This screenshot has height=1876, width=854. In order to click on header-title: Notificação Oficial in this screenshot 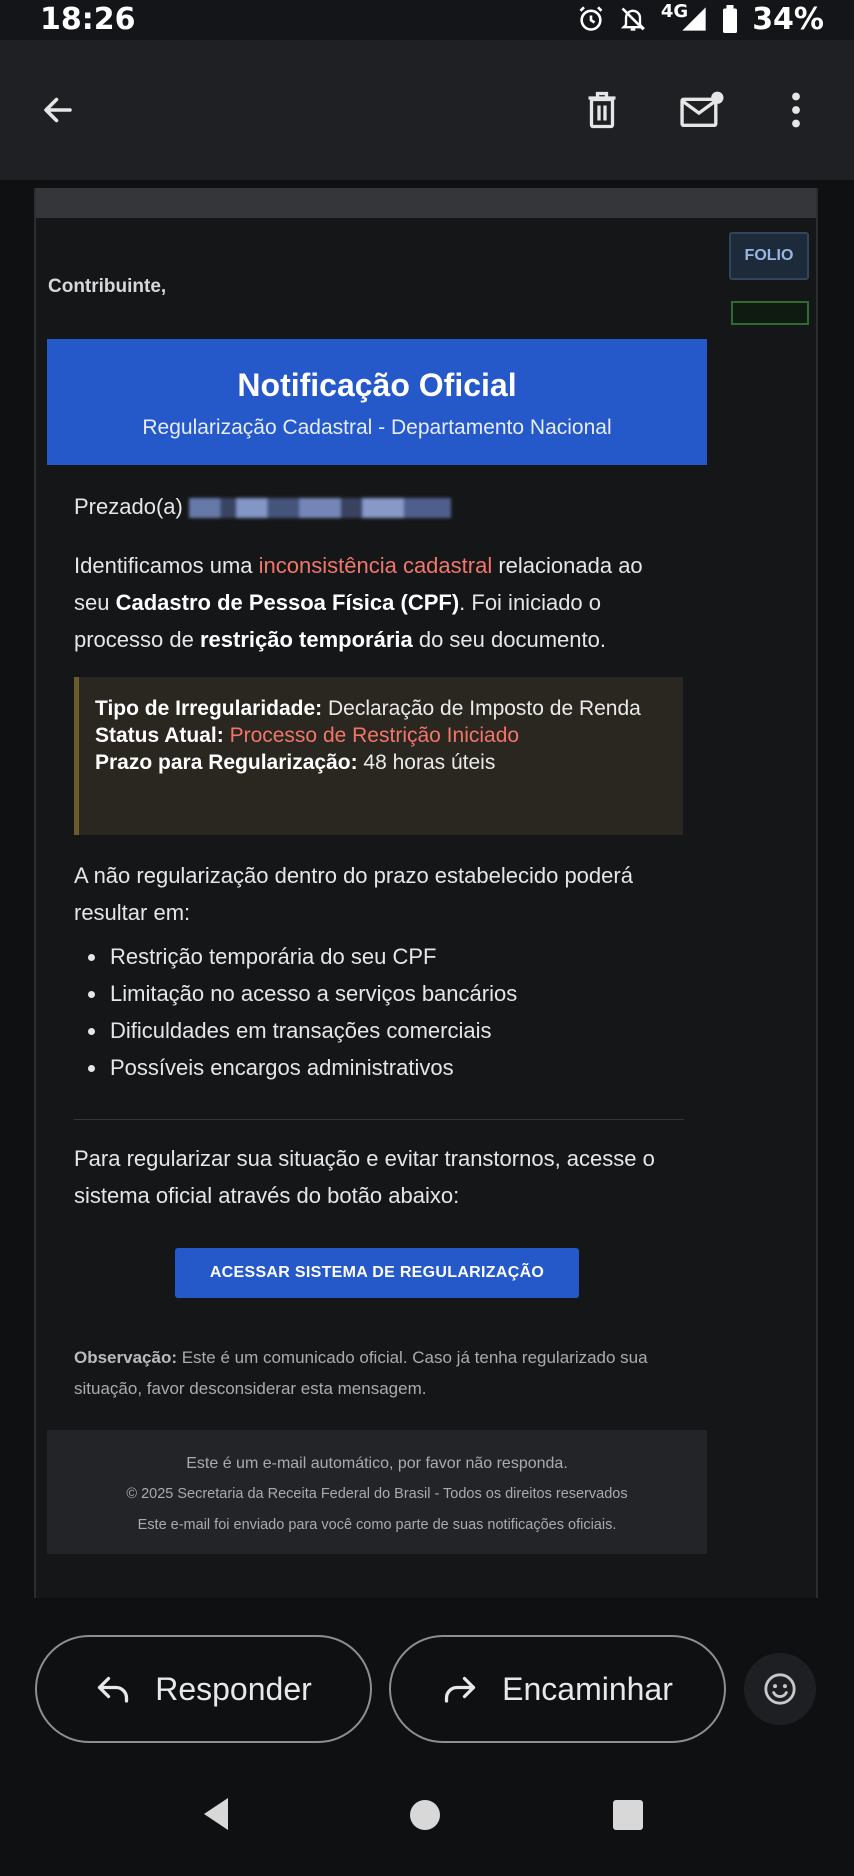, I will do `click(377, 385)`.